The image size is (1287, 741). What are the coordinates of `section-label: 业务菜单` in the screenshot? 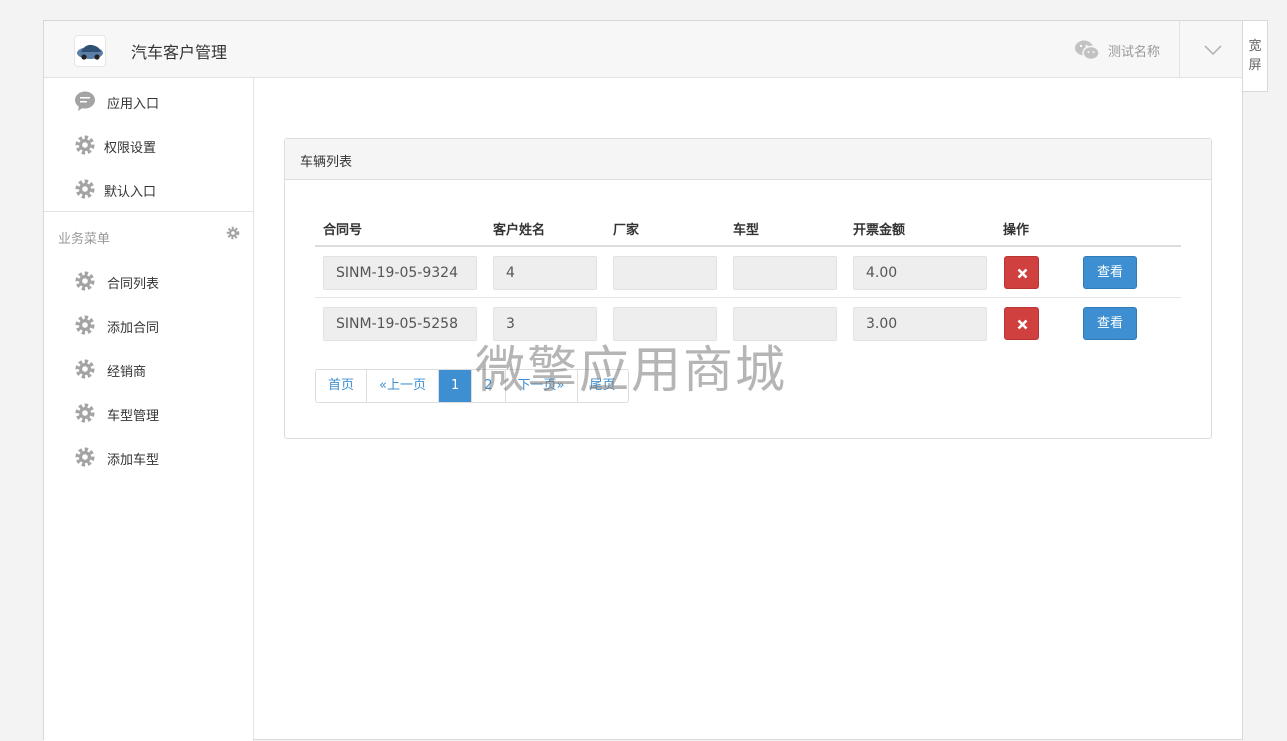 It's located at (84, 239).